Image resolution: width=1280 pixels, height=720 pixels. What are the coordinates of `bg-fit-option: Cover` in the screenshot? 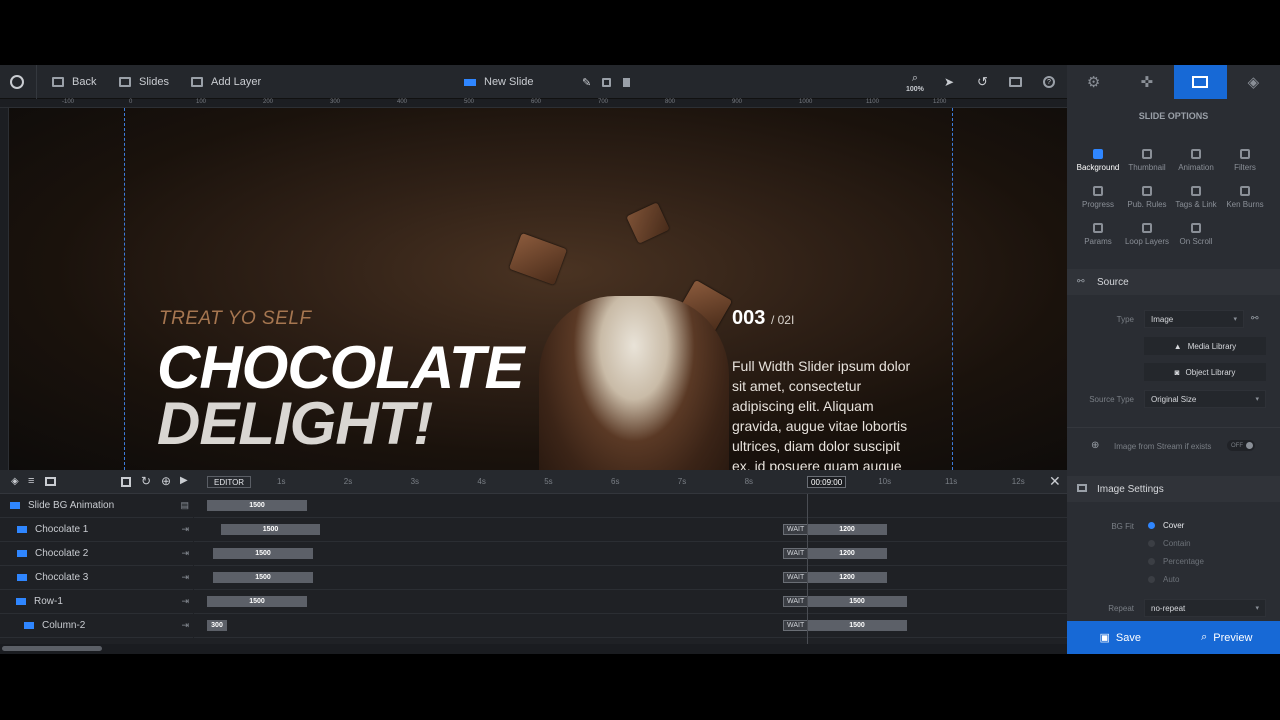 It's located at (1166, 525).